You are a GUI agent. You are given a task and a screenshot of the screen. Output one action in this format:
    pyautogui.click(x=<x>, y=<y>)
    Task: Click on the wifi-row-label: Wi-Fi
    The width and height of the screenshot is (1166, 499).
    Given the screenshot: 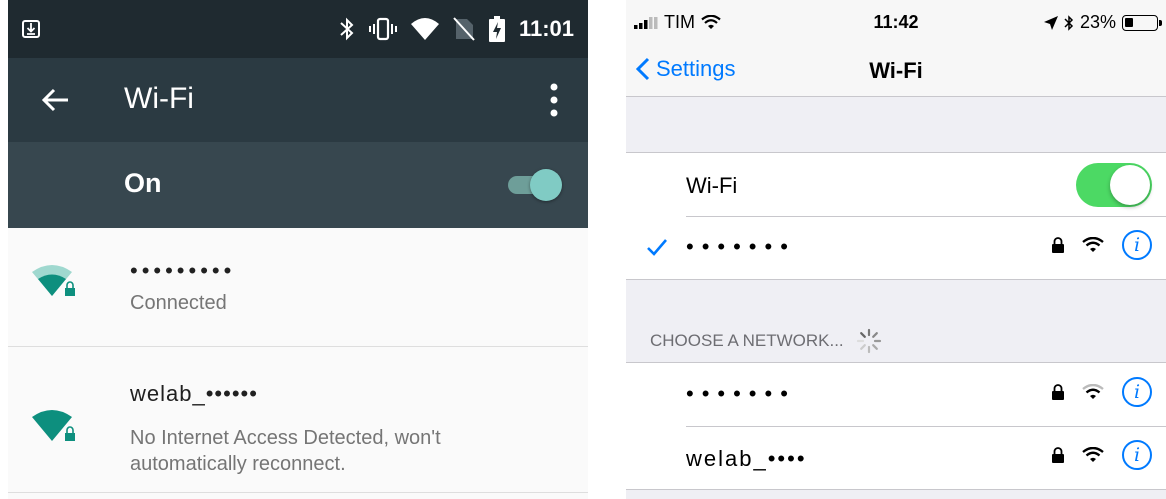 What is the action you would take?
    pyautogui.click(x=712, y=185)
    